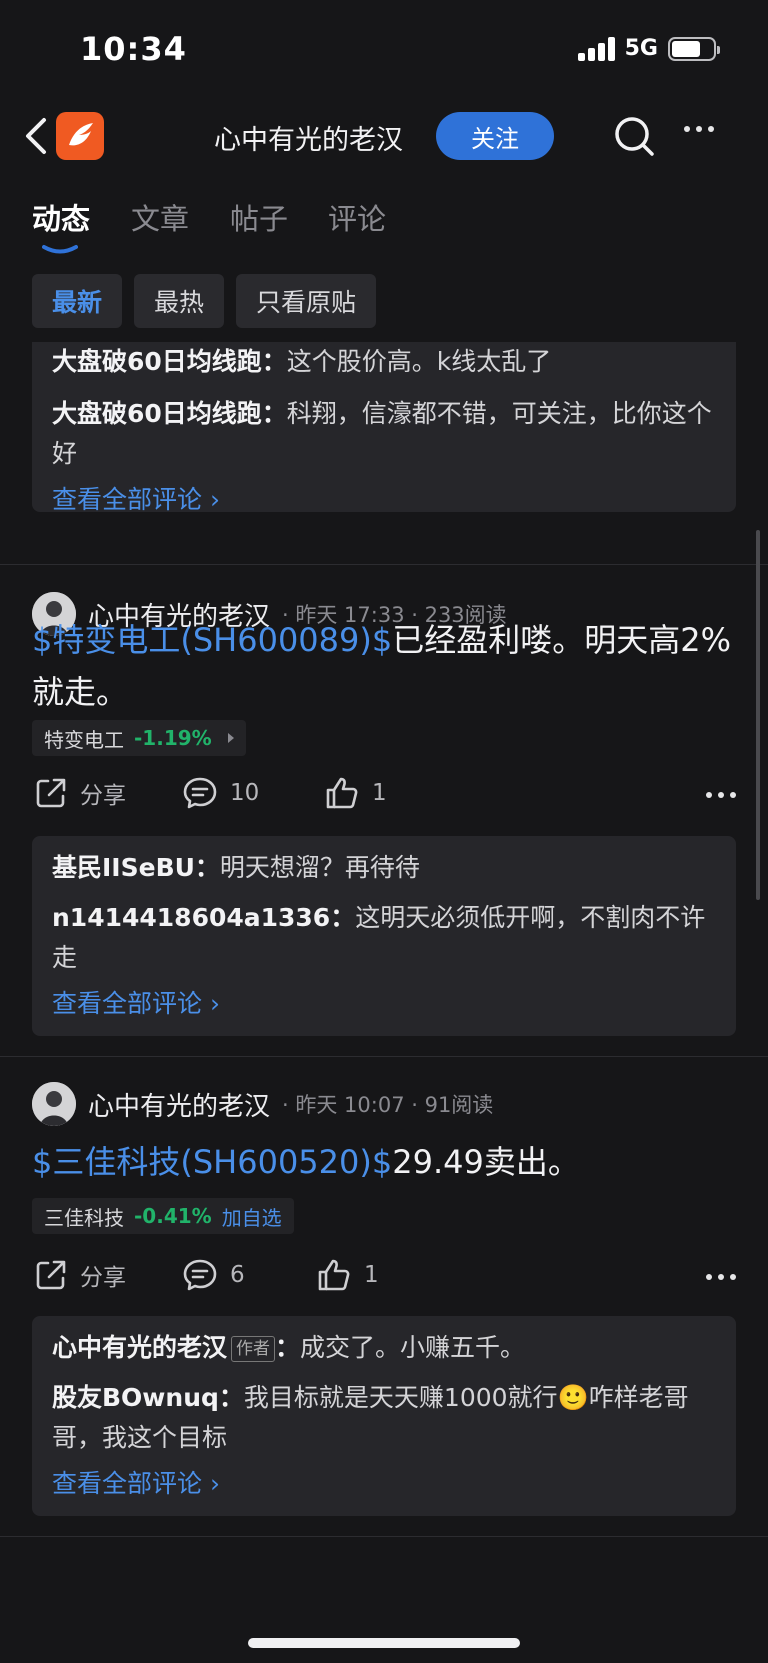 The width and height of the screenshot is (768, 1663). I want to click on tab-bar: 动态 文章 帖子 评论, so click(384, 226).